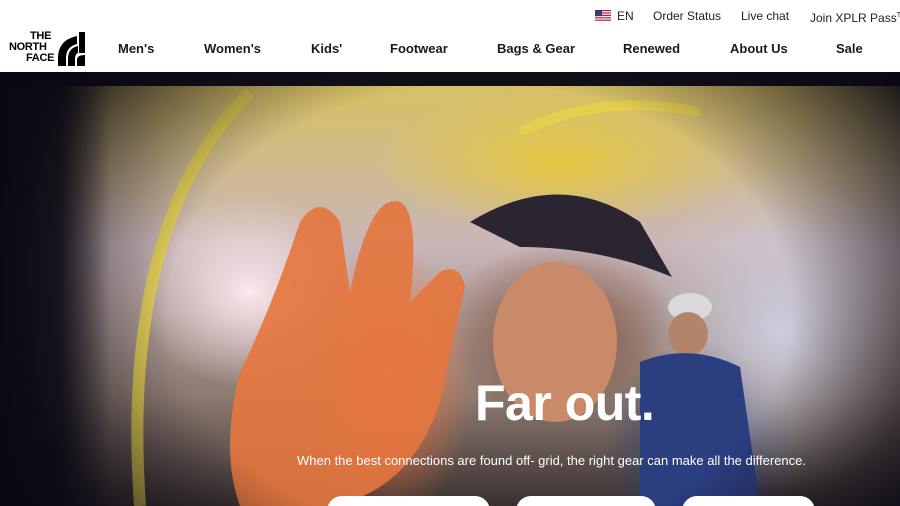  Describe the element at coordinates (603, 16) in the screenshot. I see `us-flag-icon` at that location.